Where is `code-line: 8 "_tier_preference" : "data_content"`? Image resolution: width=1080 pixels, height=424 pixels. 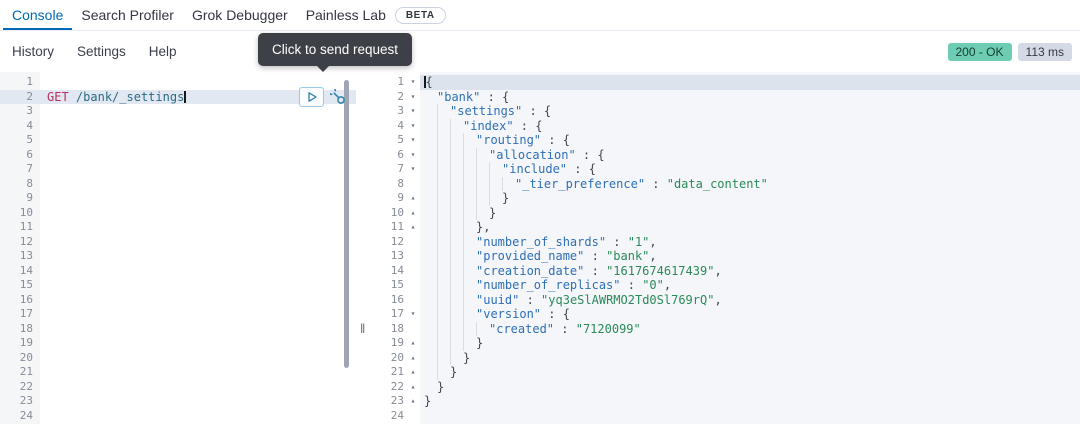
code-line: 8 "_tier_preference" : "data_content" is located at coordinates (582, 183).